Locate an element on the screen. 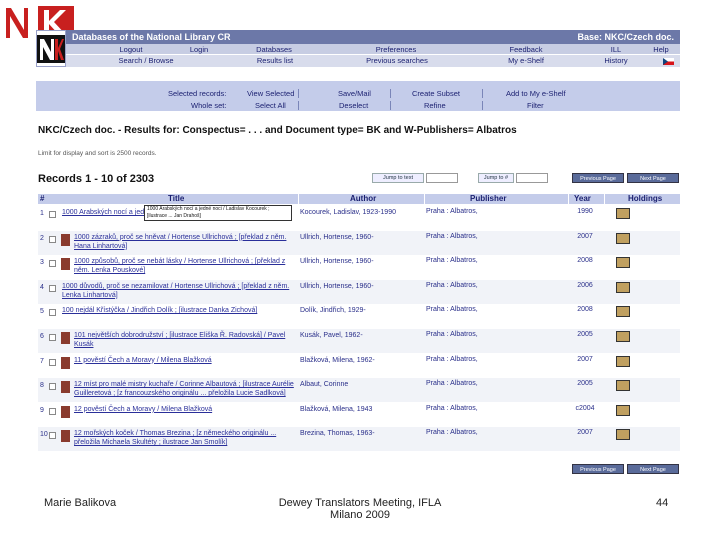 The height and width of the screenshot is (540, 720). history-link: History is located at coordinates (616, 60).